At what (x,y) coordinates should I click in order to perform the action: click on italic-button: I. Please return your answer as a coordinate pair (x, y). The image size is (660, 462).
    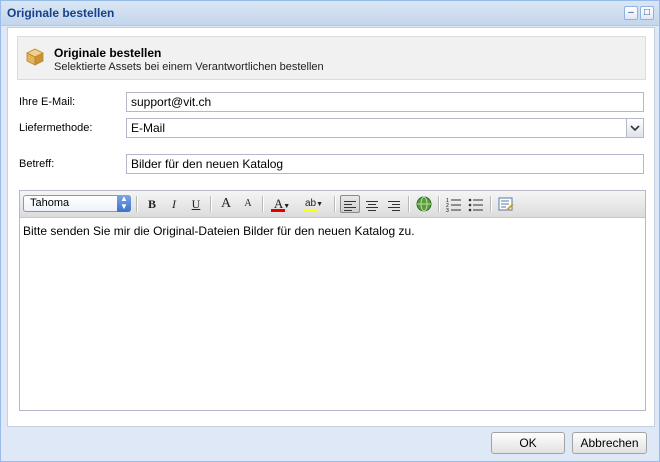
    Looking at the image, I should click on (174, 204).